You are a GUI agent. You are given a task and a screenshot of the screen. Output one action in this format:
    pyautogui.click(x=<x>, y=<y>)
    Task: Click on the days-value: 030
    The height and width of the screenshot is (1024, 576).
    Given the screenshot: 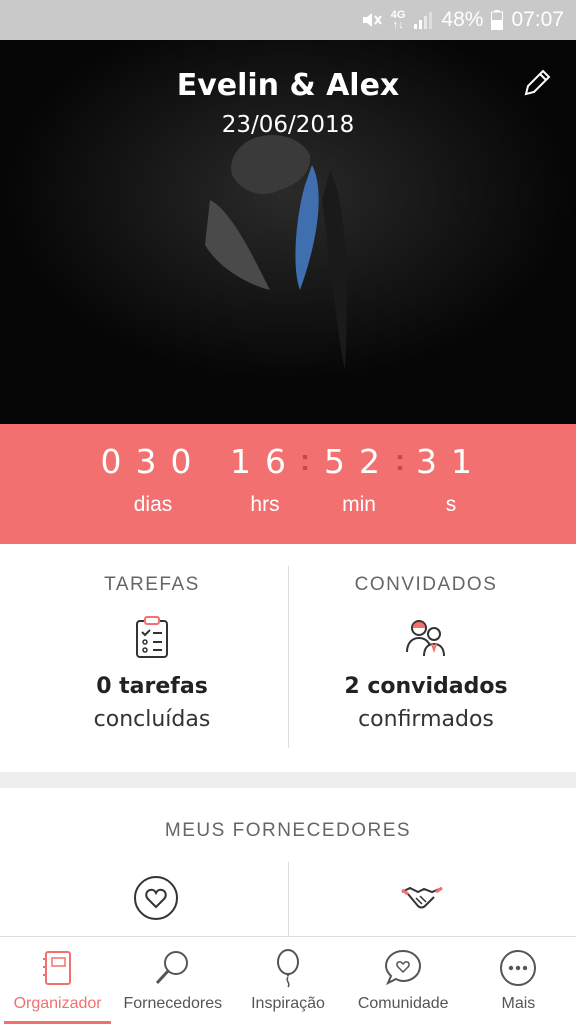 What is the action you would take?
    pyautogui.click(x=153, y=461)
    